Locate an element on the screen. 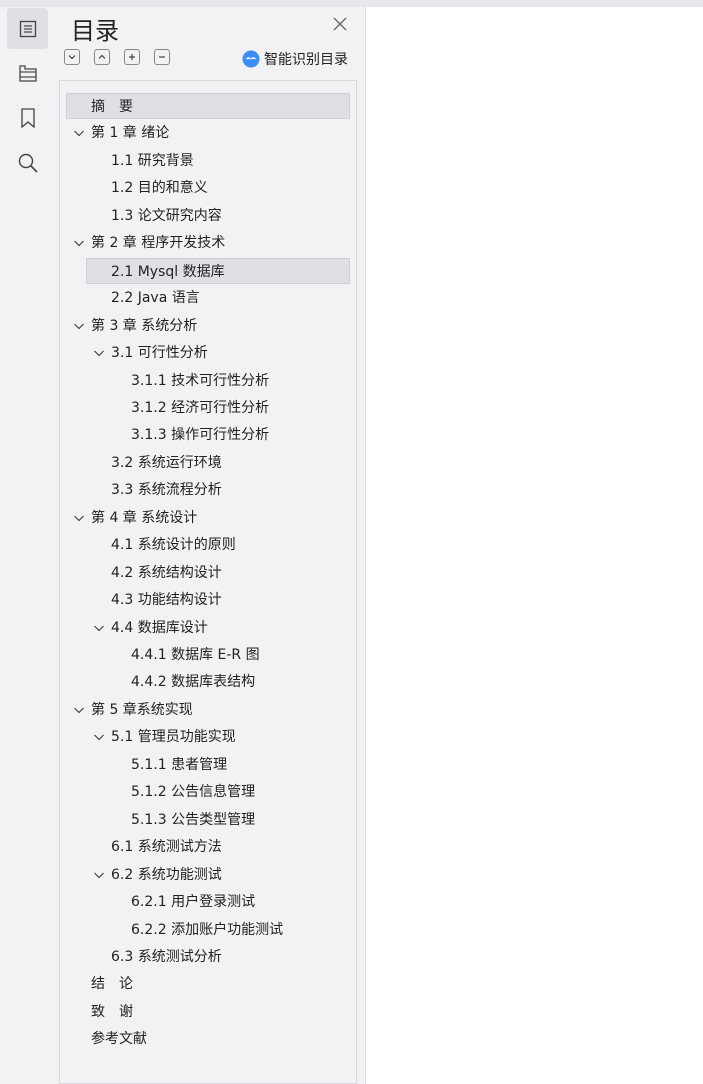  toc-icon is located at coordinates (27, 28).